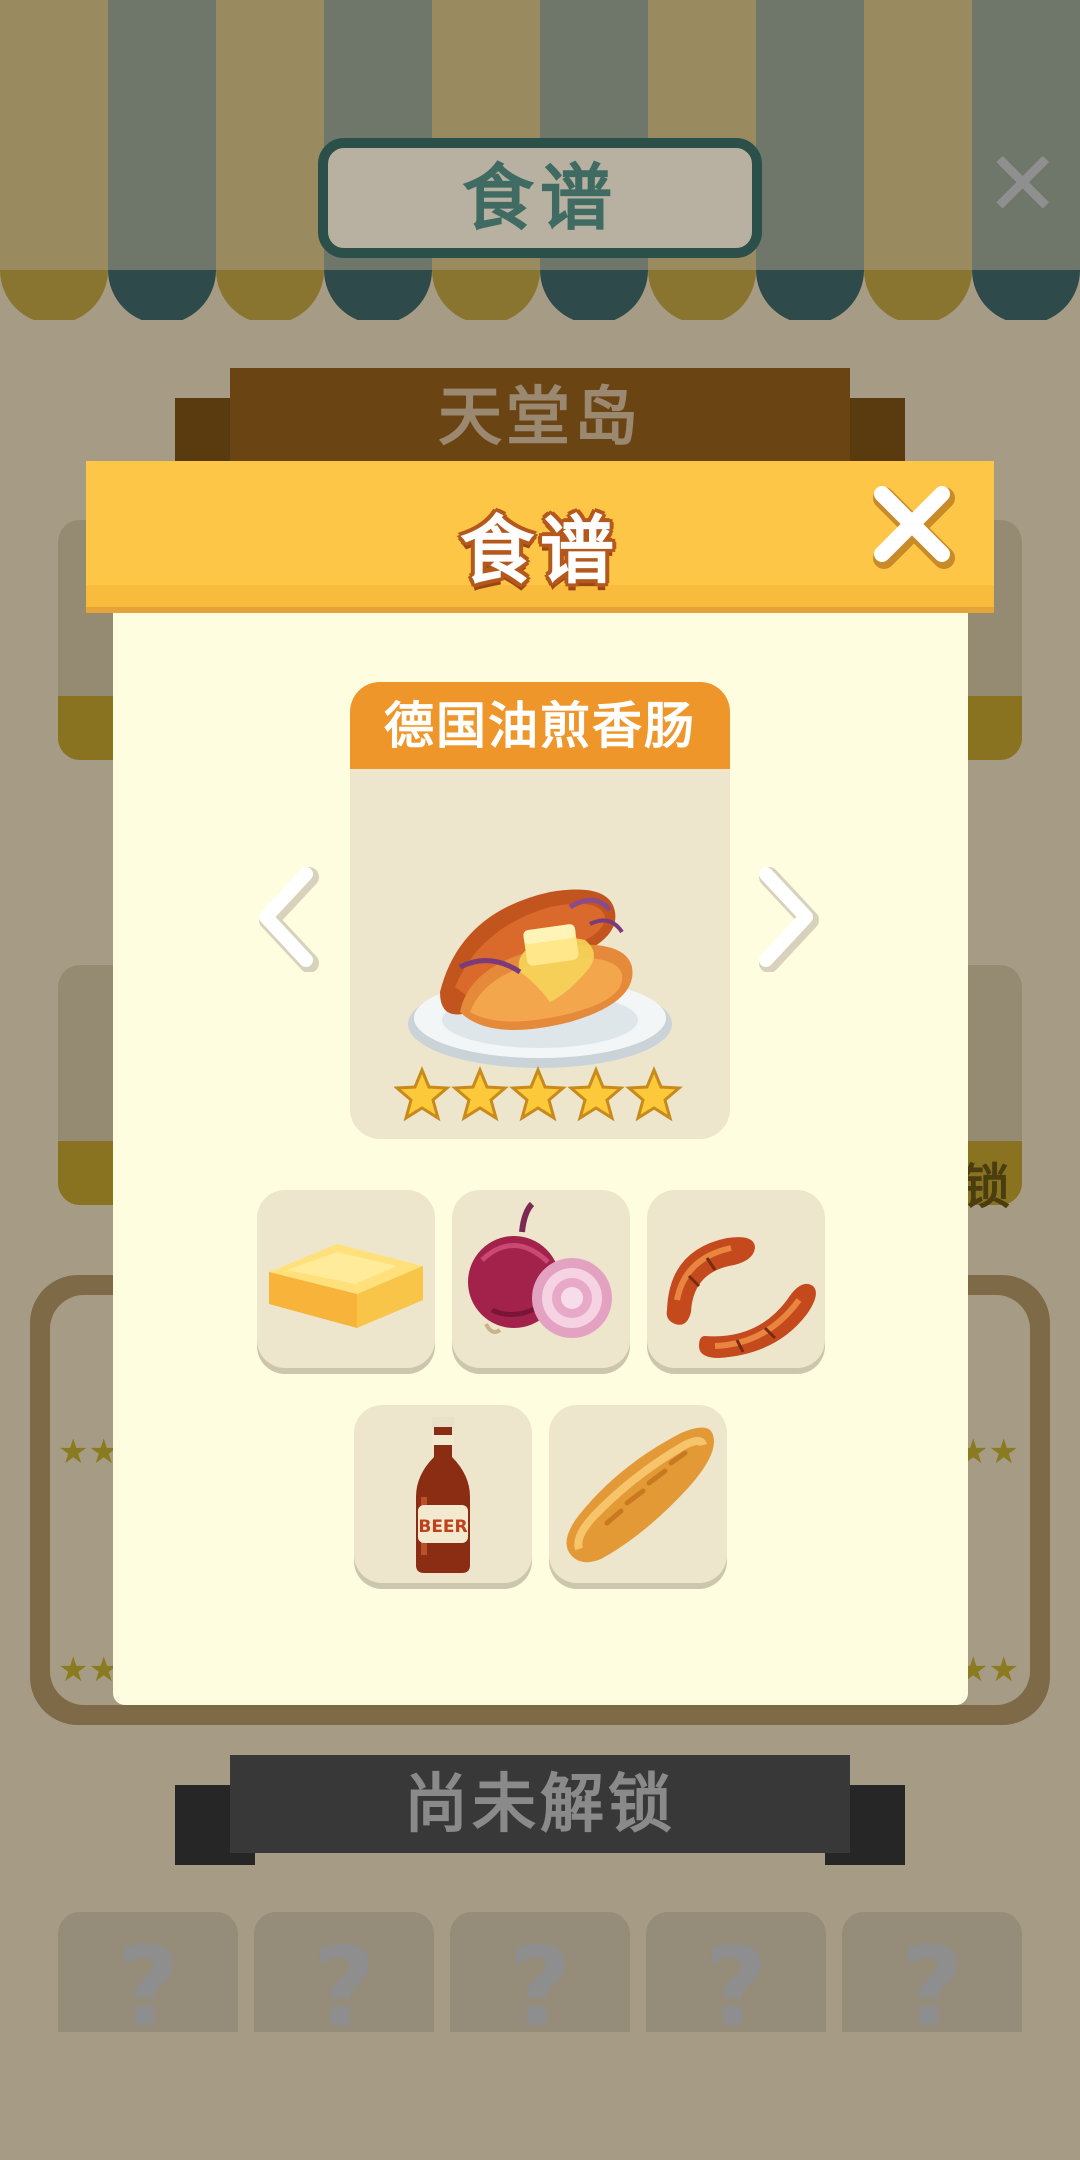  I want to click on background-title: 食谱, so click(539, 198).